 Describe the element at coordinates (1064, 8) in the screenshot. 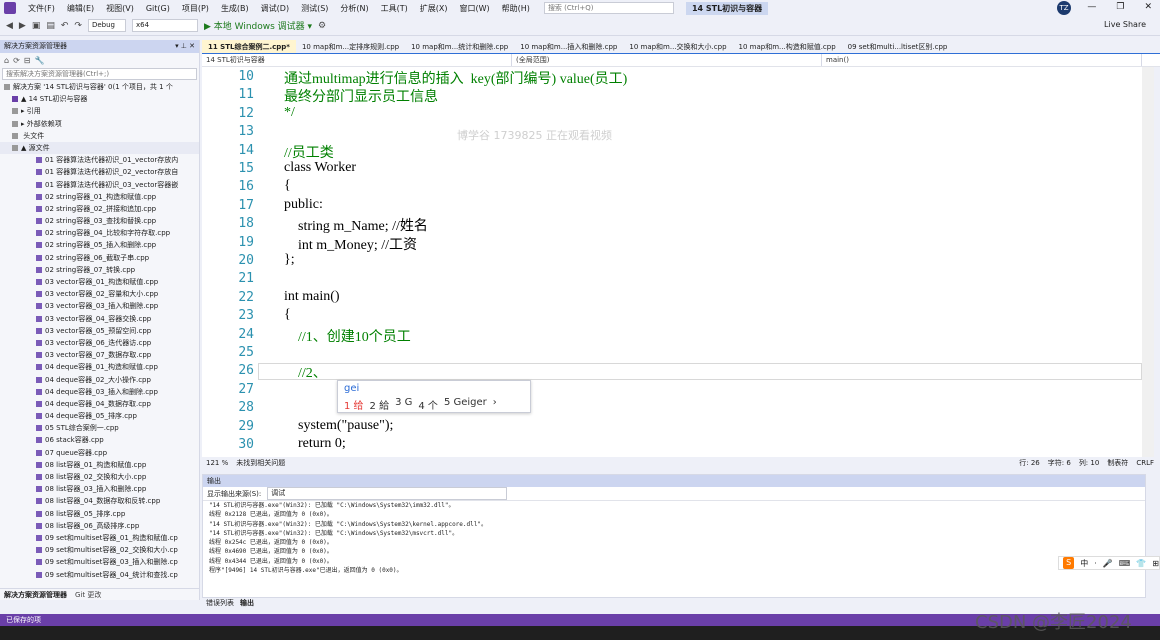

I see `avatar: TZ` at that location.